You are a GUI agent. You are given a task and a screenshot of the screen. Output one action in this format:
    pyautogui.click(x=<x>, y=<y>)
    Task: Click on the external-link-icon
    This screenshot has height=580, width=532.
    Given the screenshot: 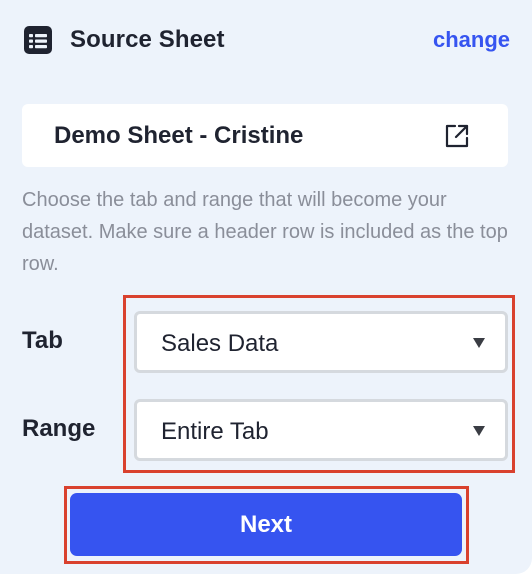 What is the action you would take?
    pyautogui.click(x=457, y=136)
    